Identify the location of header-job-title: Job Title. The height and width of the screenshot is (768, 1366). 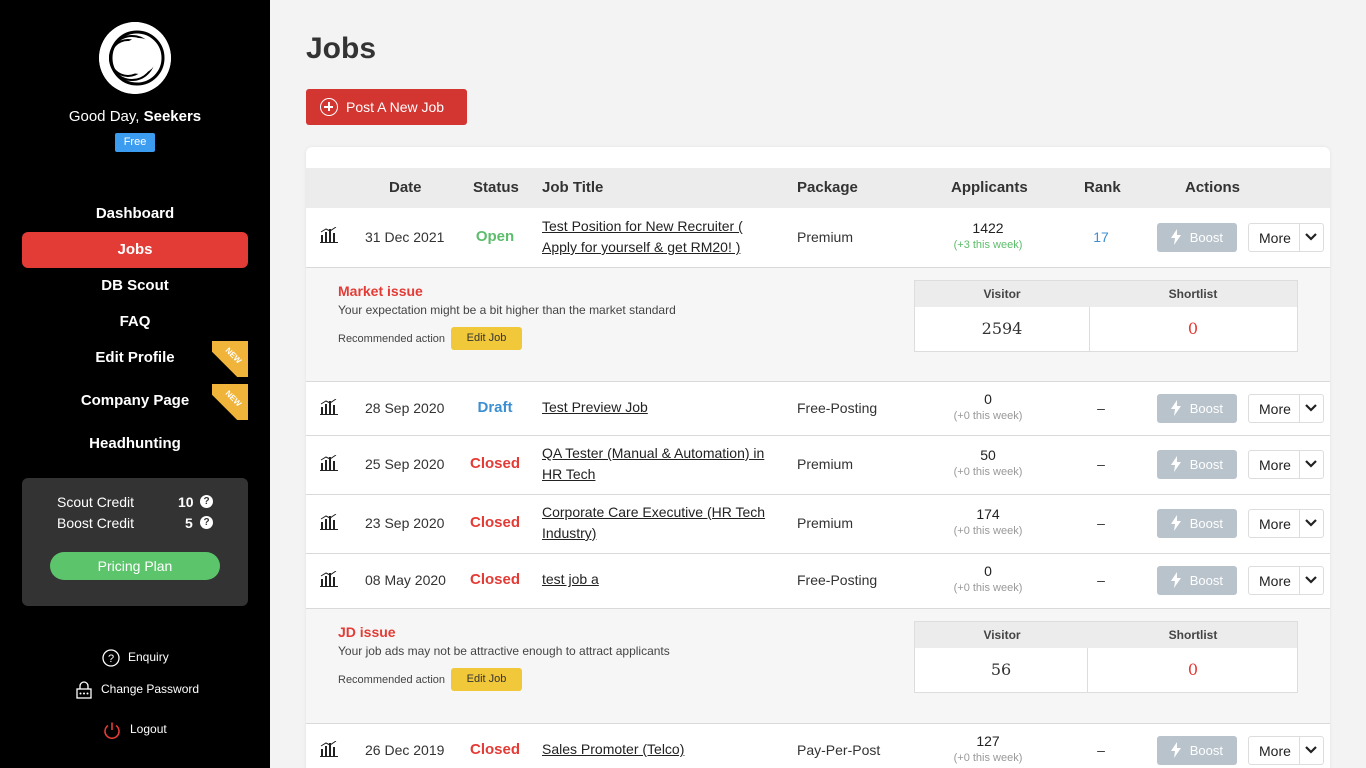
(573, 187).